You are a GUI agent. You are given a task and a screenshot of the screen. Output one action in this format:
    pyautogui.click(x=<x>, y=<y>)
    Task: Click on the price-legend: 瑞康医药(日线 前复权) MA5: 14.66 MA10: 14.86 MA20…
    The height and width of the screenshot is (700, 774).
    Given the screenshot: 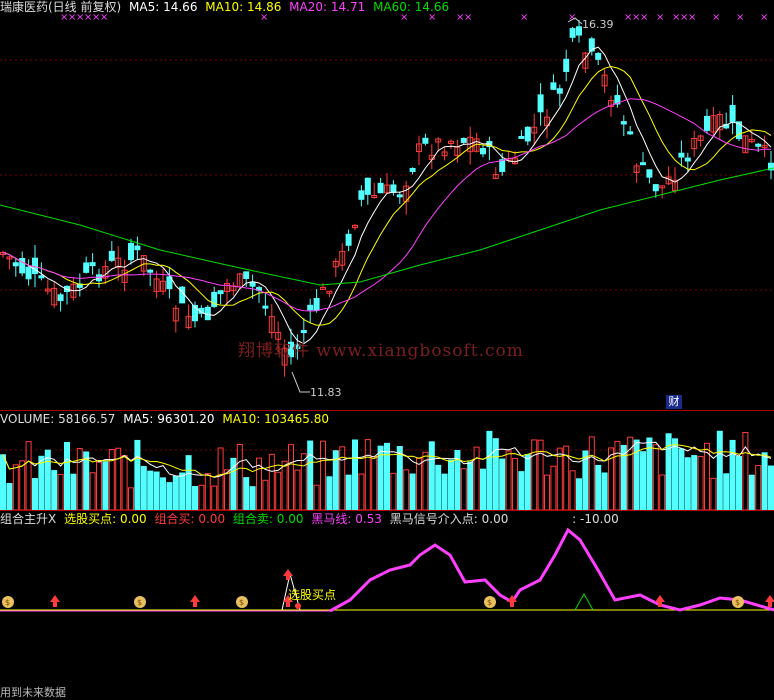 What is the action you would take?
    pyautogui.click(x=226, y=7)
    